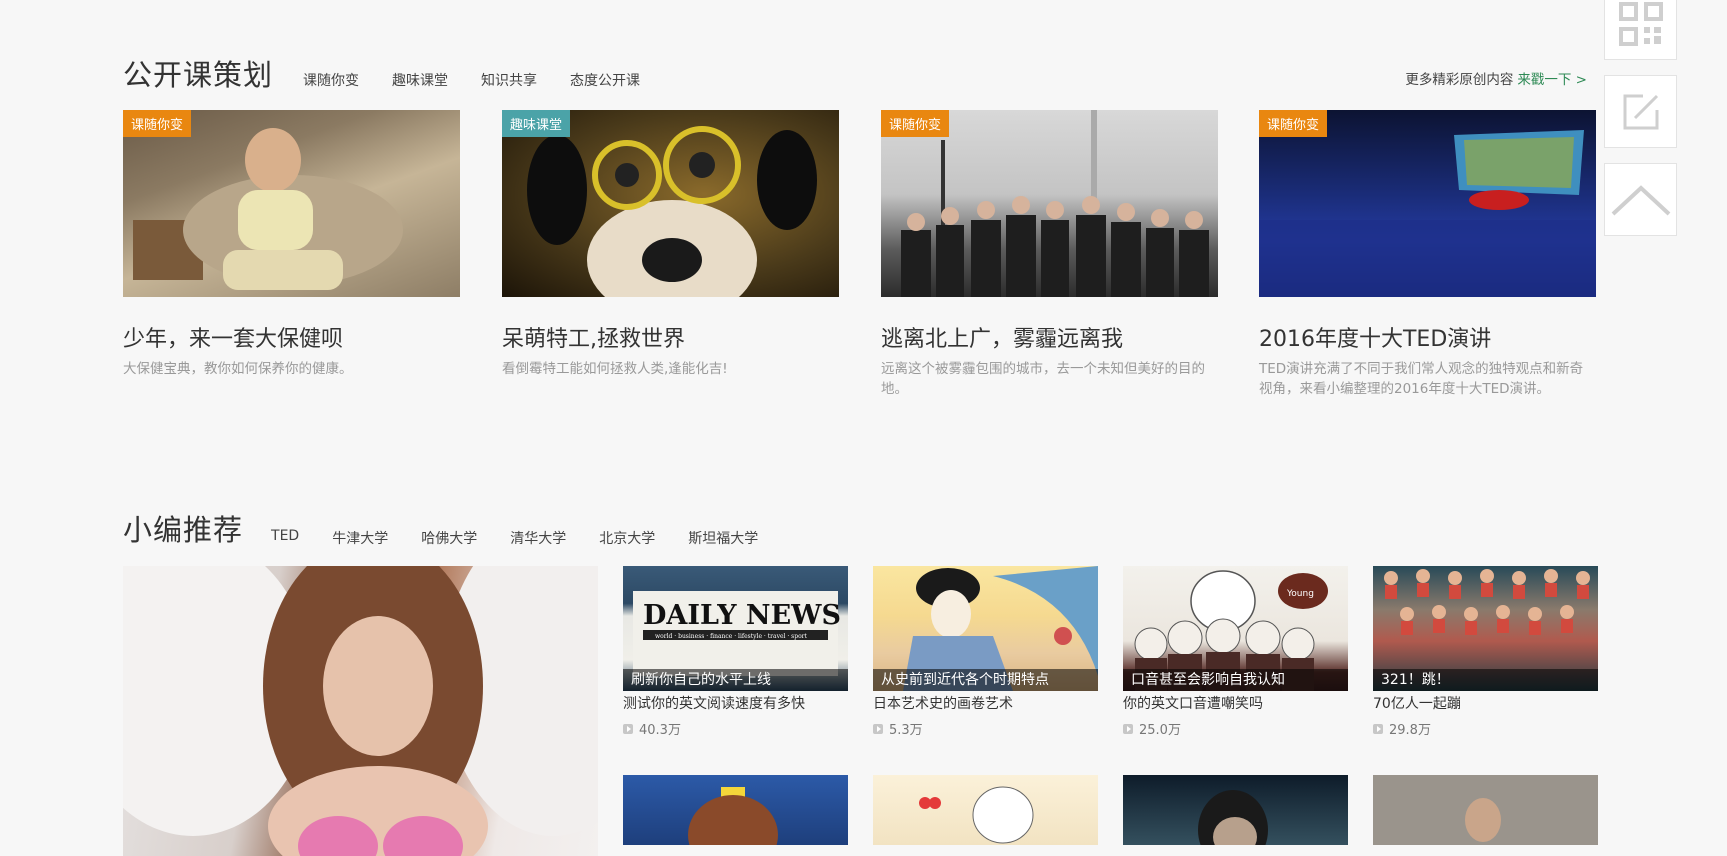  I want to click on video-title: 日本艺术史的画卷艺术, so click(985, 703).